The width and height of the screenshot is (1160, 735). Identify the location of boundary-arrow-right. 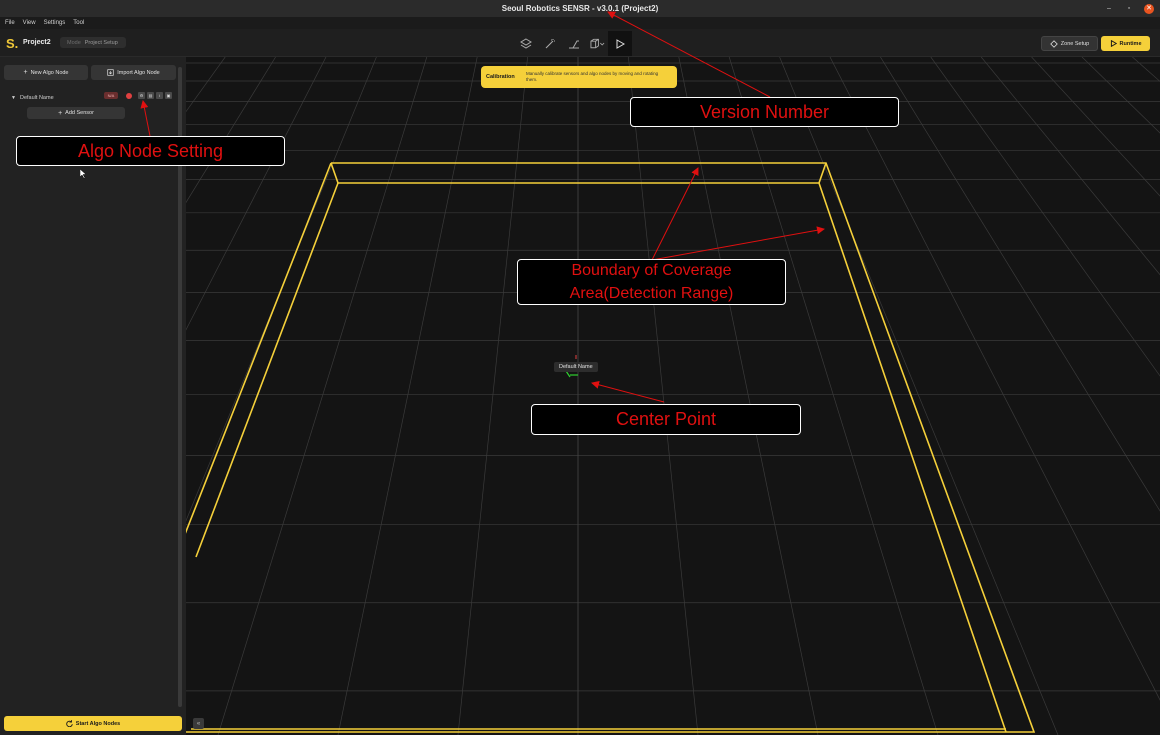
(738, 243).